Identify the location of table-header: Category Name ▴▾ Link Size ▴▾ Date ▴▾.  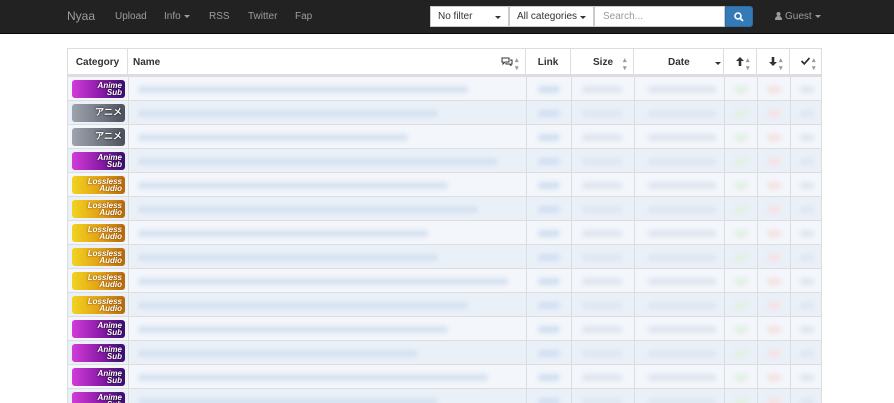
(444, 62).